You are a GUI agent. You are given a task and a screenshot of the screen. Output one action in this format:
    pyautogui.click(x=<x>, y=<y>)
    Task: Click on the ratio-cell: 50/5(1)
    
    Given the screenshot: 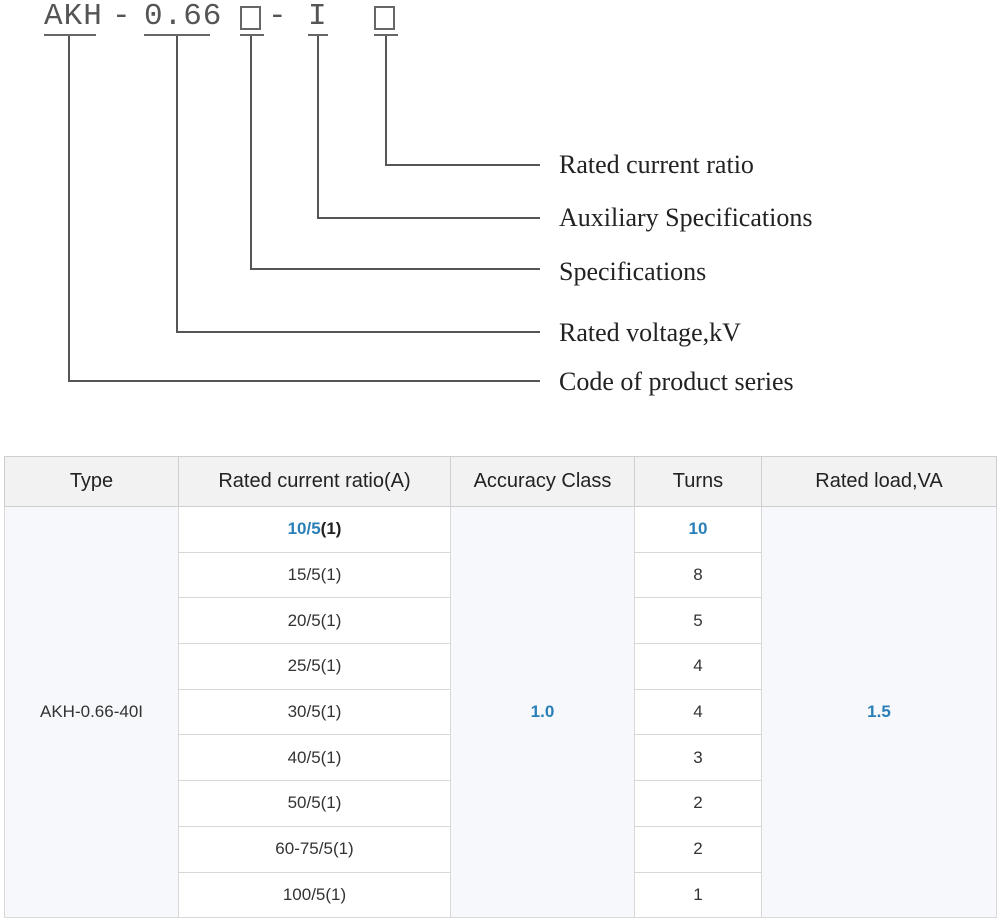 What is the action you would take?
    pyautogui.click(x=314, y=803)
    